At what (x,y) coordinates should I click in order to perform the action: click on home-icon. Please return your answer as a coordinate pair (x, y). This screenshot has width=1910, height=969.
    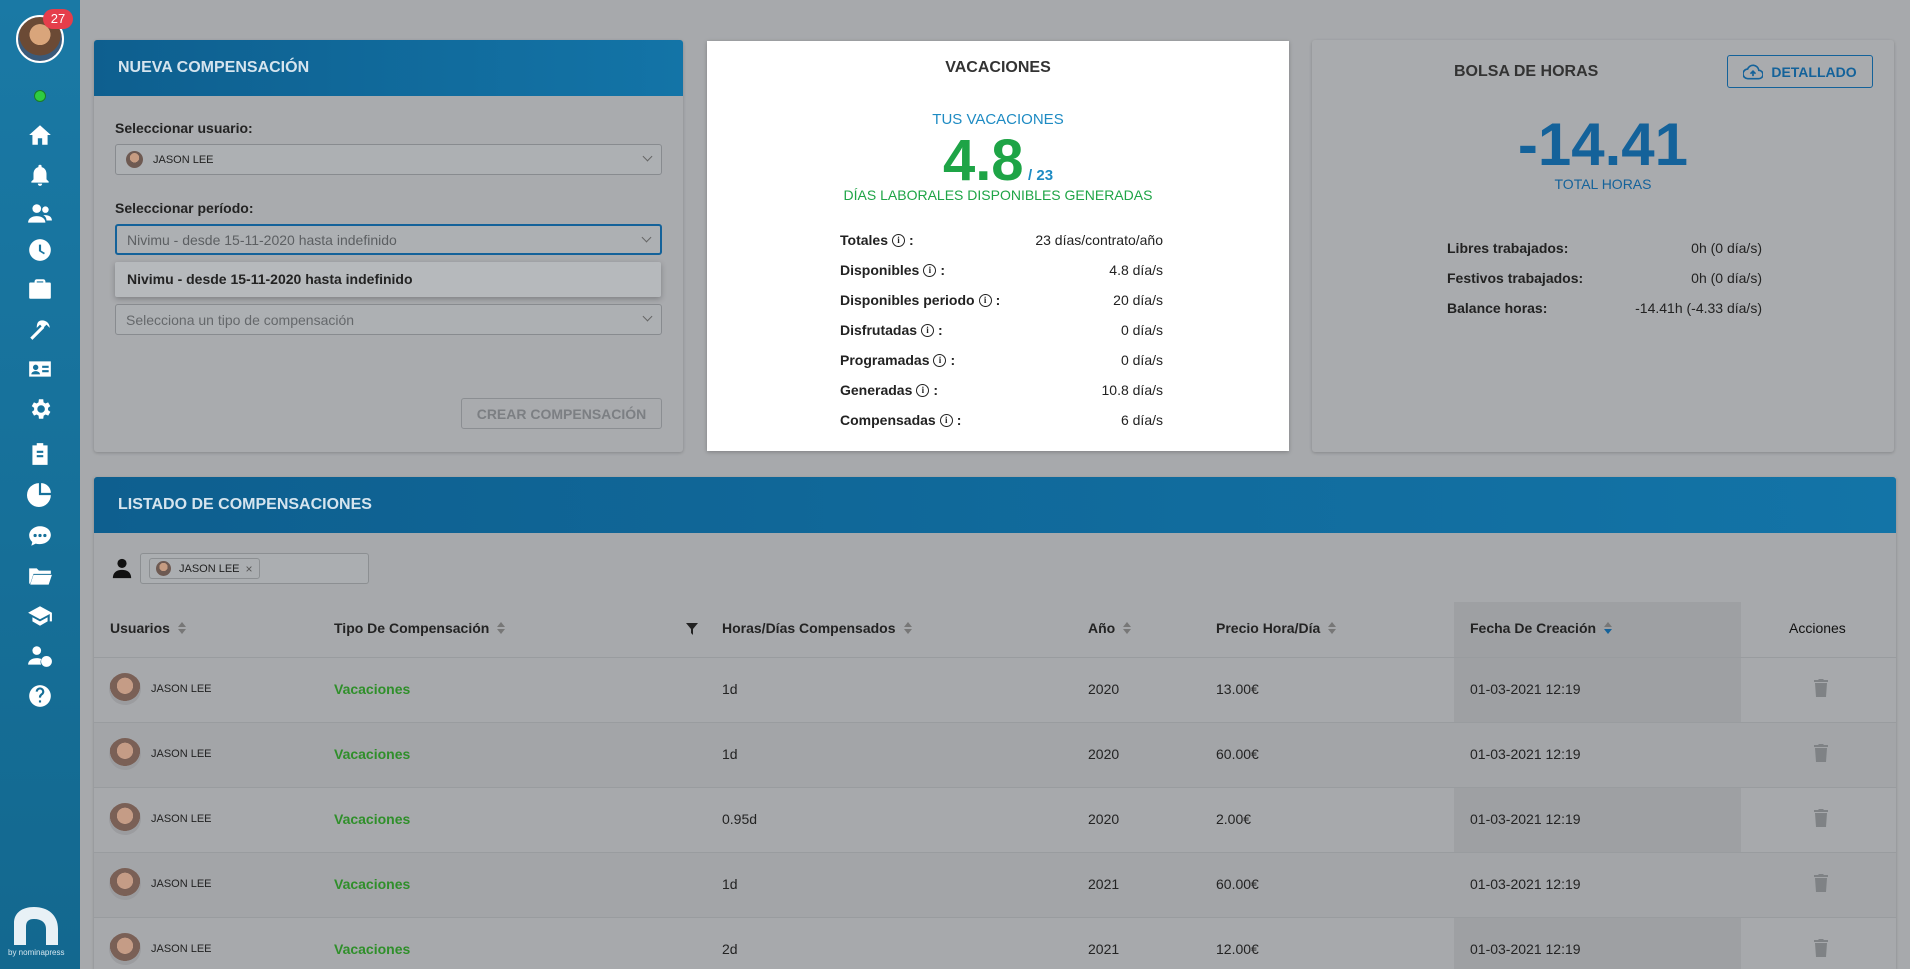
    Looking at the image, I should click on (40, 135).